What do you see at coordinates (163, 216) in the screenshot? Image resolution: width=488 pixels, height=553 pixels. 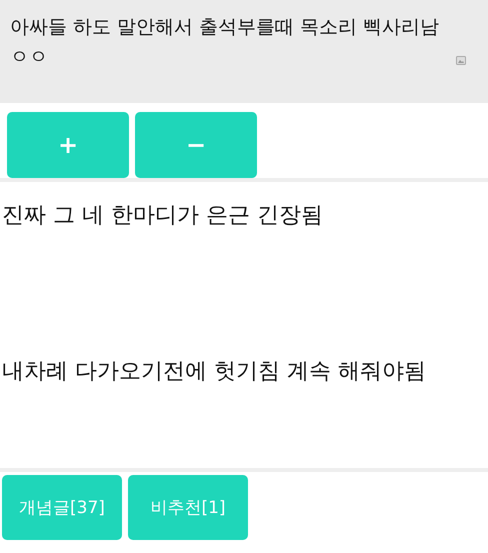 I see `body-text: 진짜 그 네 한마디가 은근 긴장됨` at bounding box center [163, 216].